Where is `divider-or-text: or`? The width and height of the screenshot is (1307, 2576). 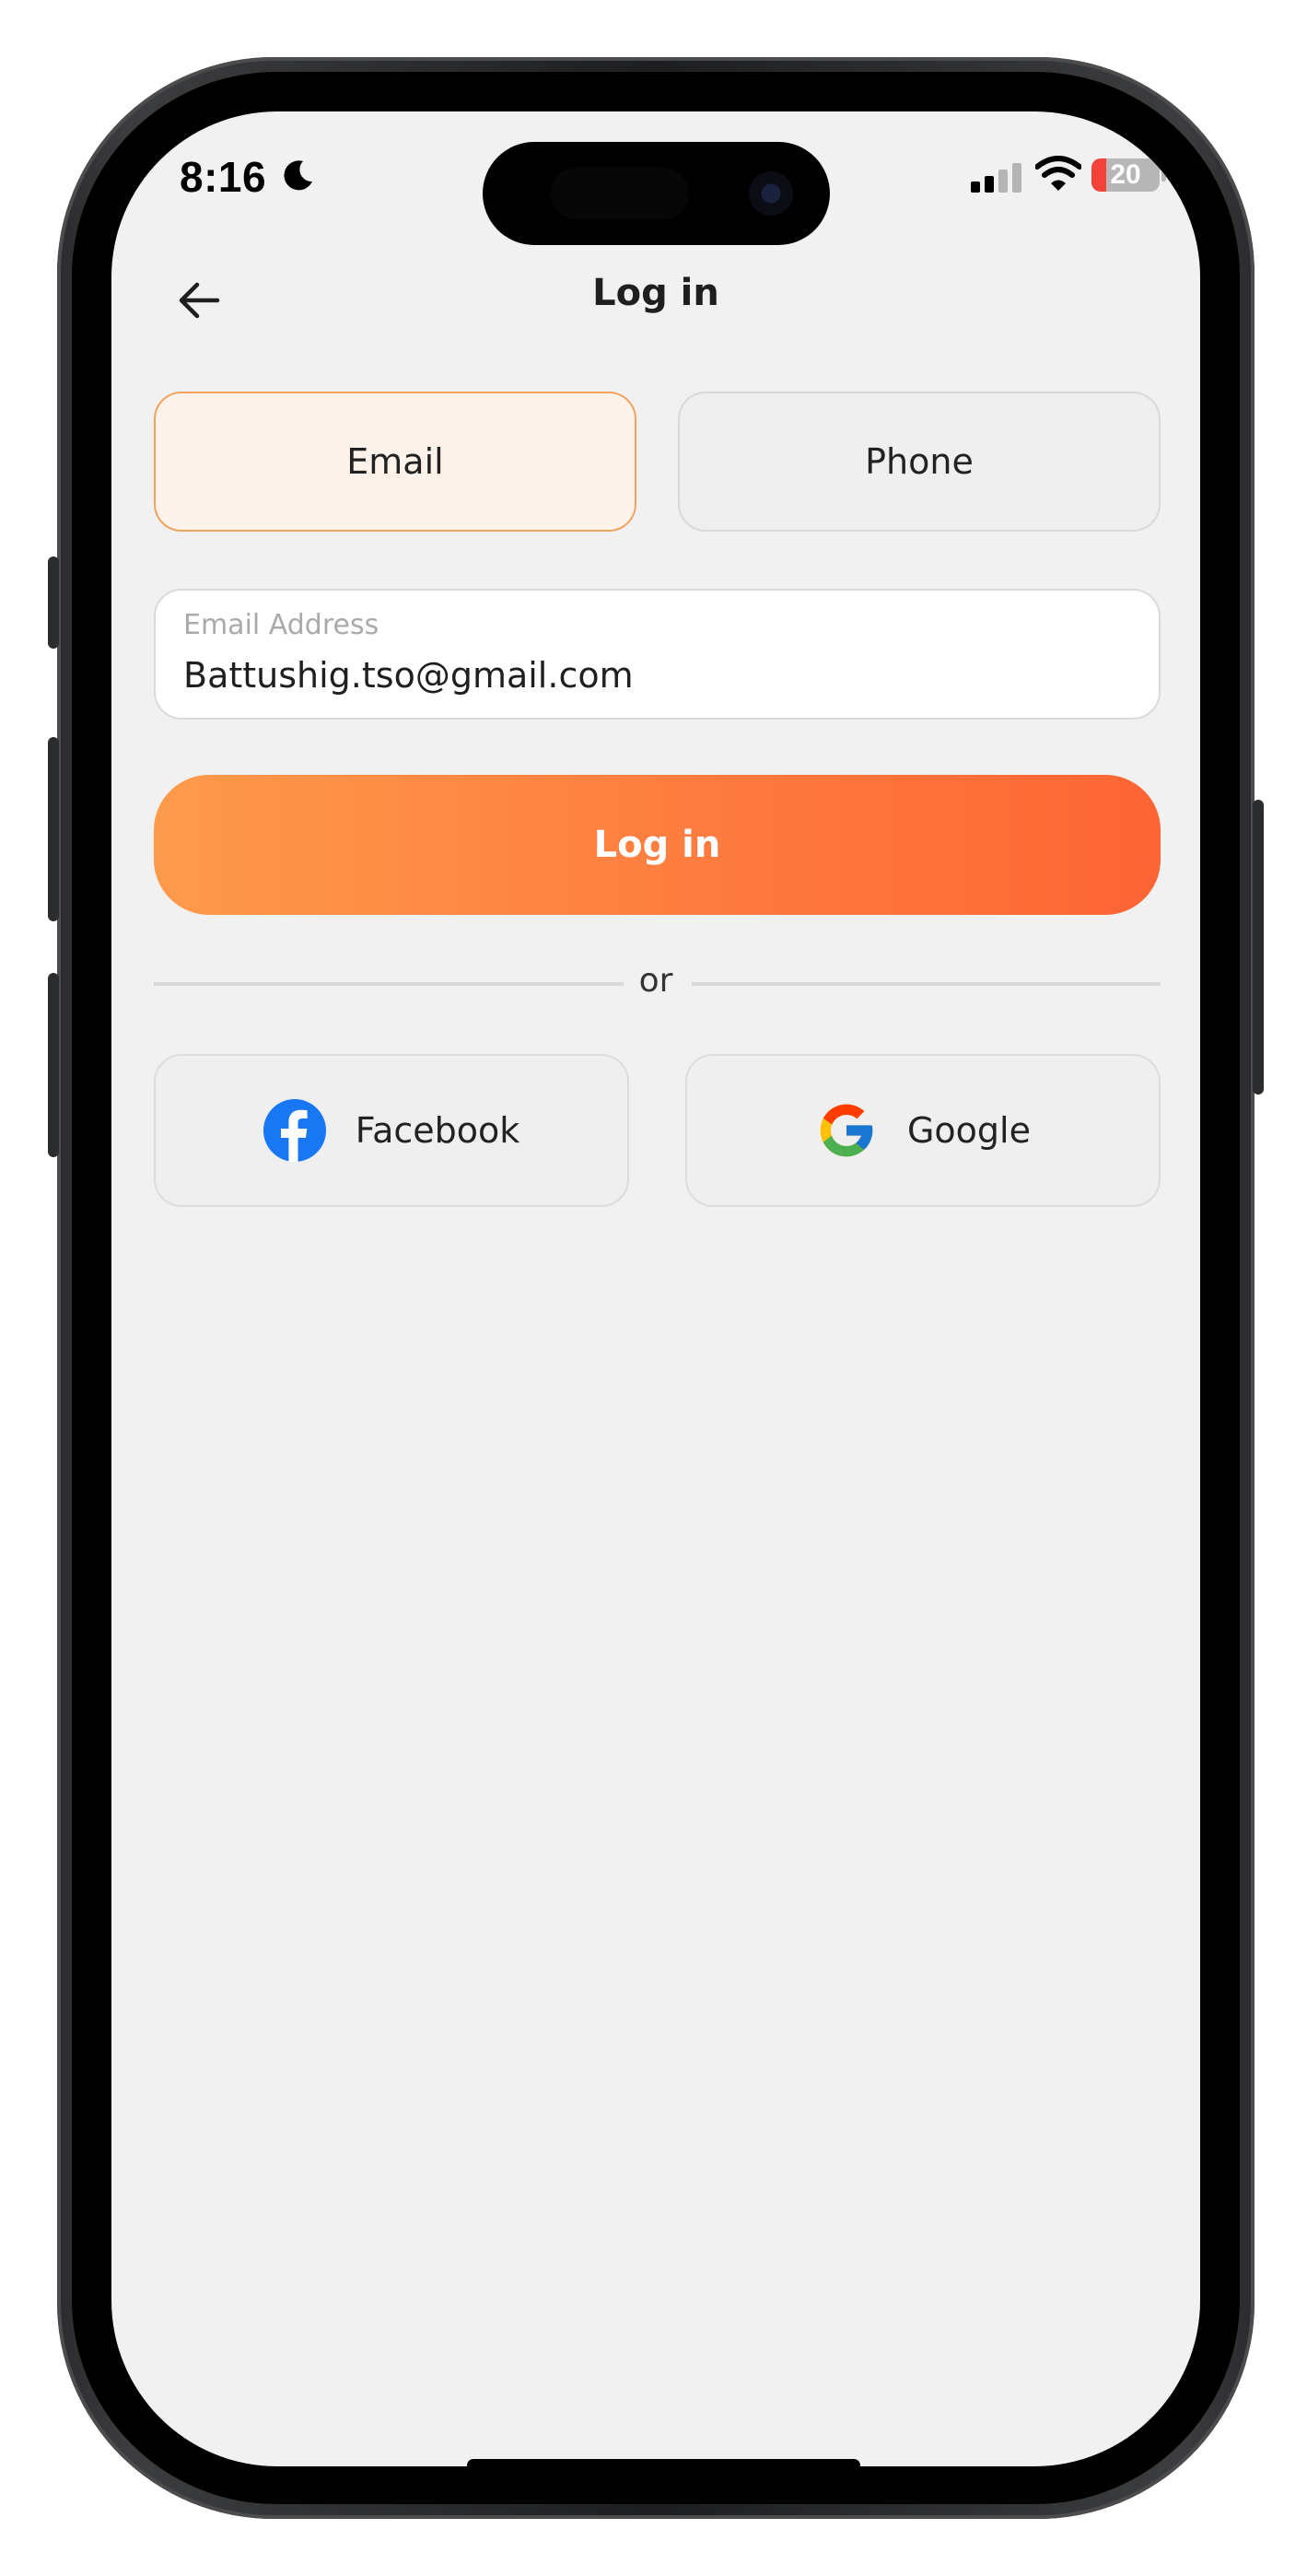
divider-or-text: or is located at coordinates (656, 981).